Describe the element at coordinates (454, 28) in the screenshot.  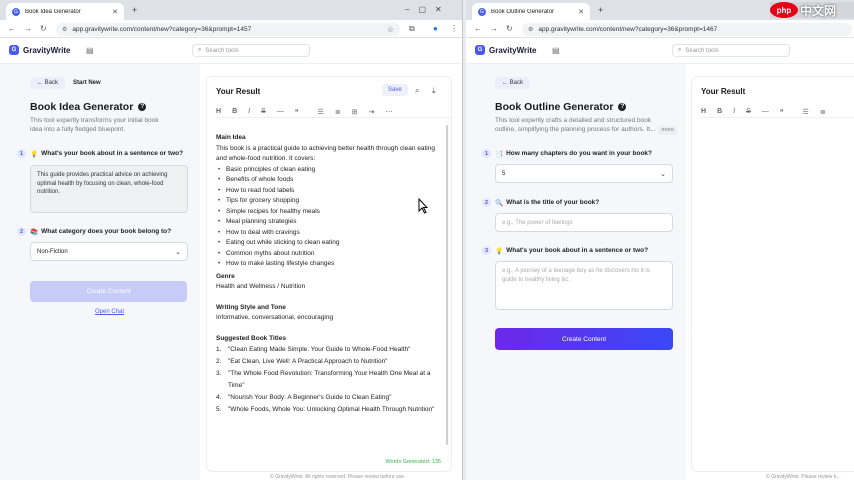
I see `menu-kebab-icon: ⋮` at that location.